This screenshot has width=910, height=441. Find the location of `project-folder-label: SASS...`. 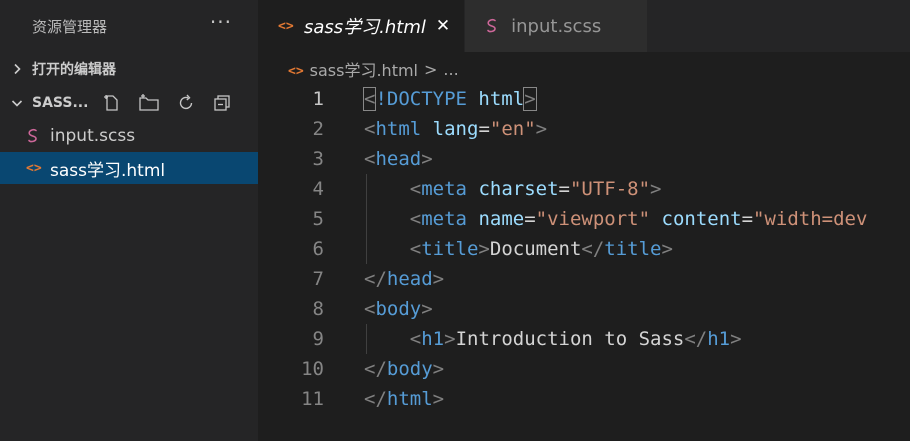

project-folder-label: SASS... is located at coordinates (60, 103).